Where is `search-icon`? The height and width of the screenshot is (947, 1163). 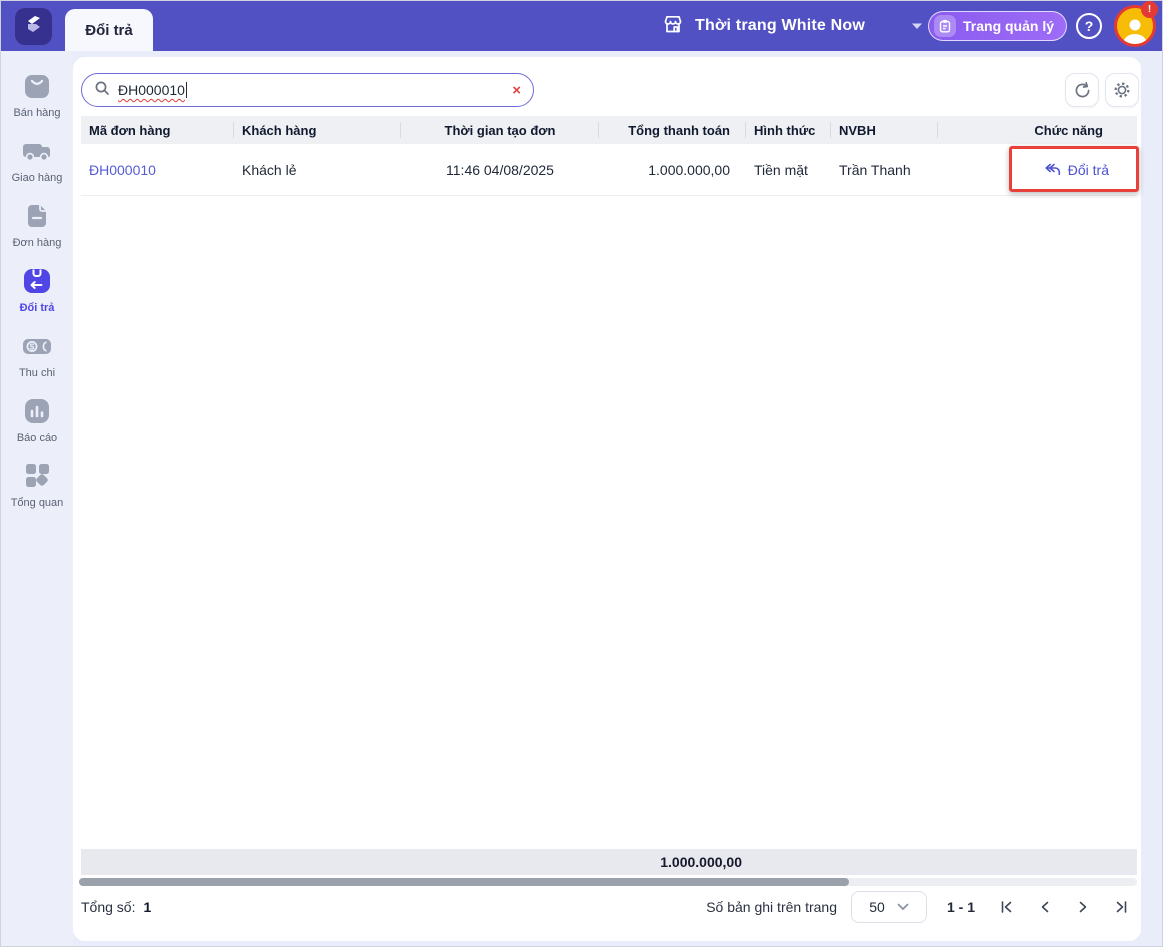 search-icon is located at coordinates (102, 90).